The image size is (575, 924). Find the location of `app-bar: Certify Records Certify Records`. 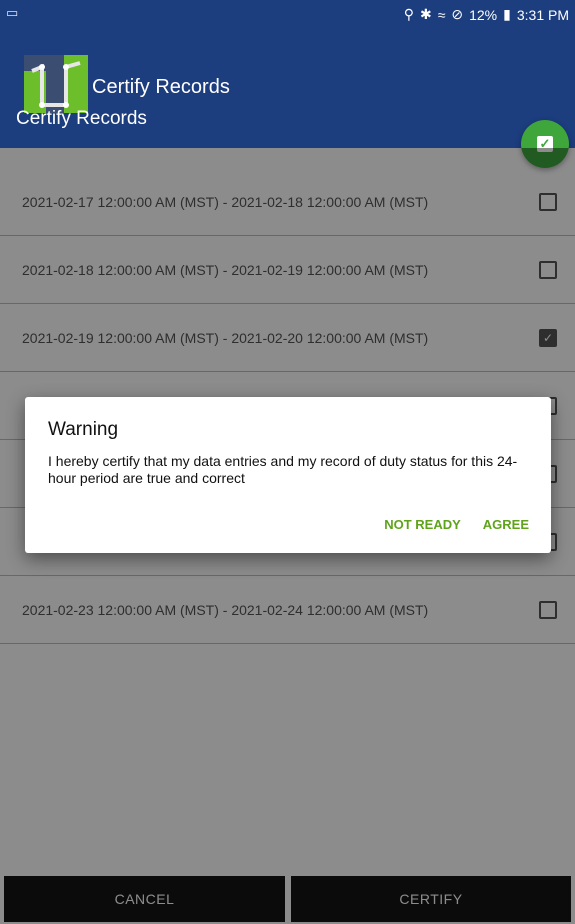

app-bar: Certify Records Certify Records is located at coordinates (287, 89).